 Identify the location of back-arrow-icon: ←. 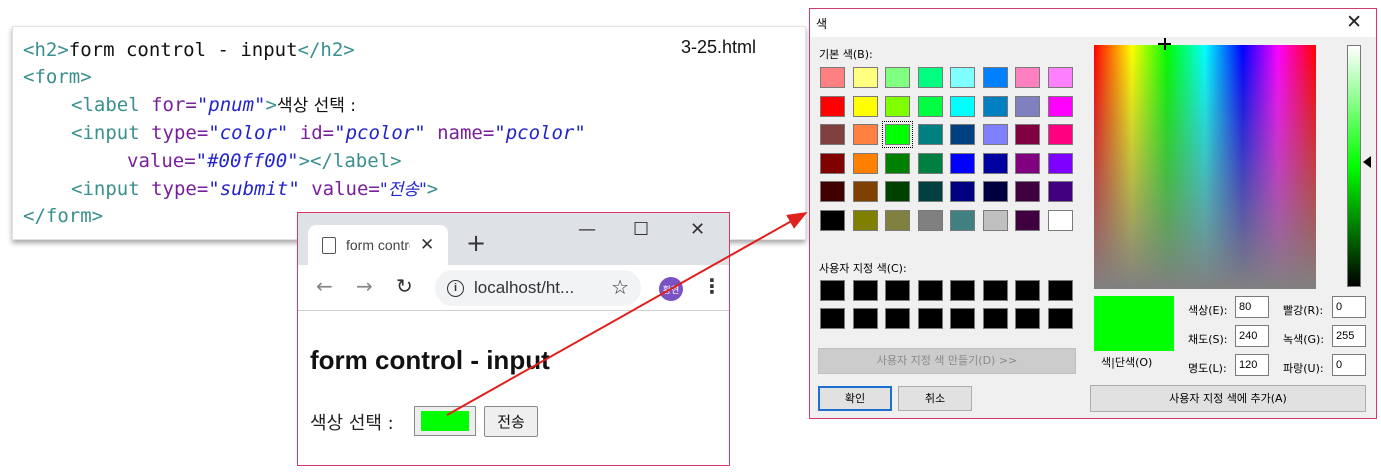
(324, 286).